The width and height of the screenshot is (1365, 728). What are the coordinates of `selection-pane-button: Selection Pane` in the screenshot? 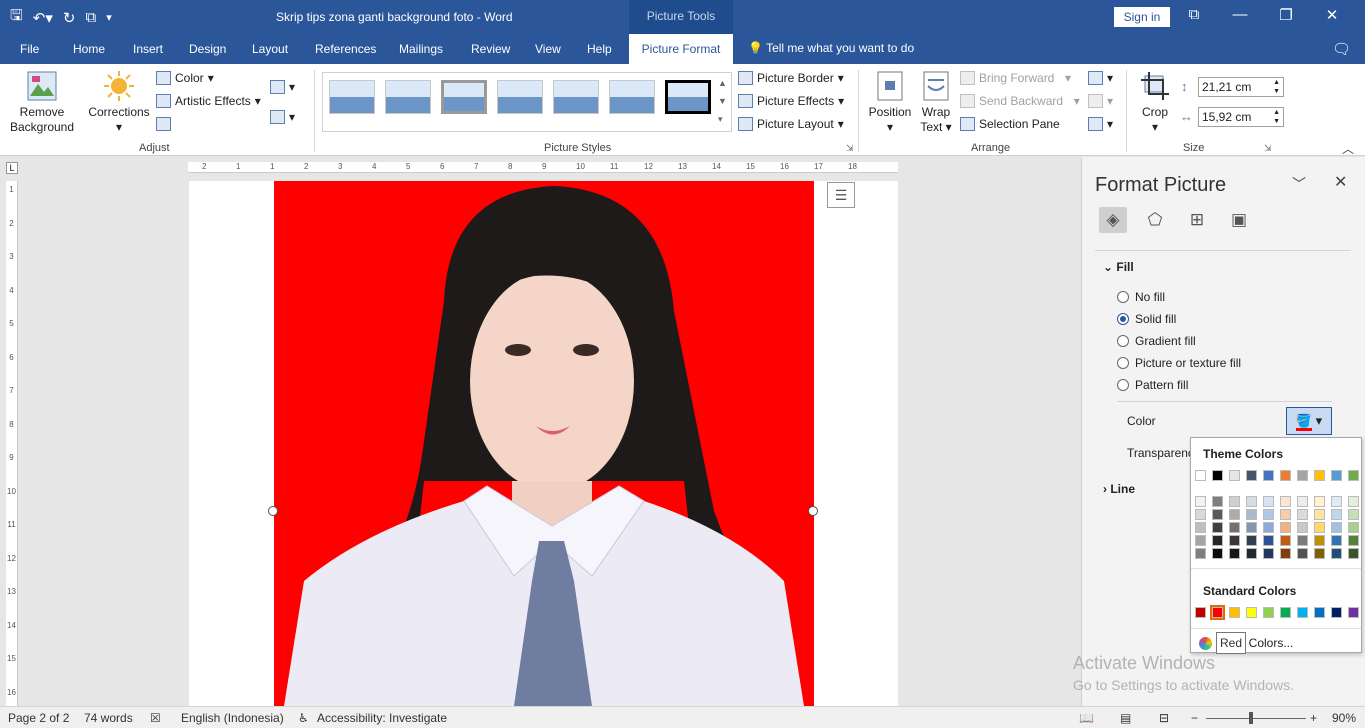 It's located at (1010, 124).